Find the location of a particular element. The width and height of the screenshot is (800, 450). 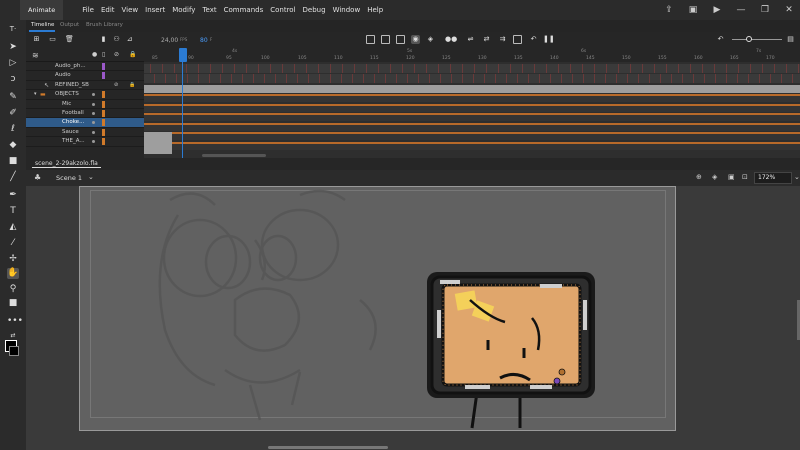

ghost-character is located at coordinates (267, 305).